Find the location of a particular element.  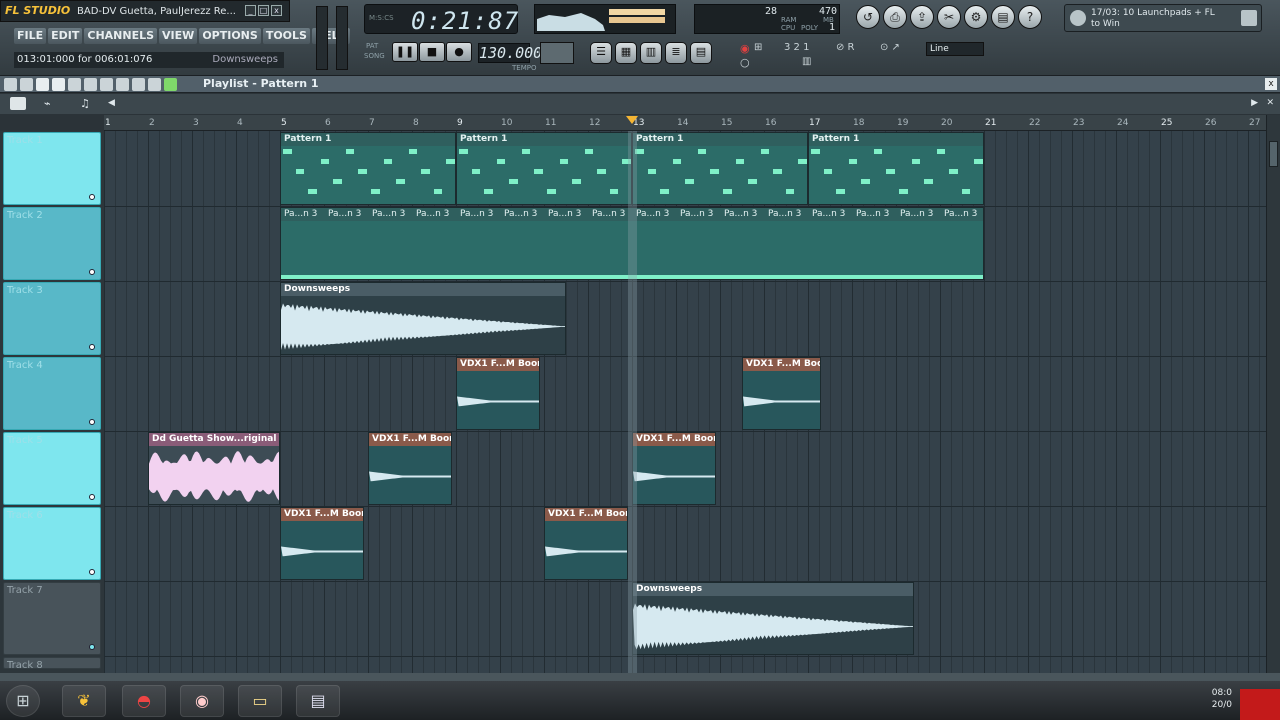

file-explorer-icon: ▭ is located at coordinates (260, 701).